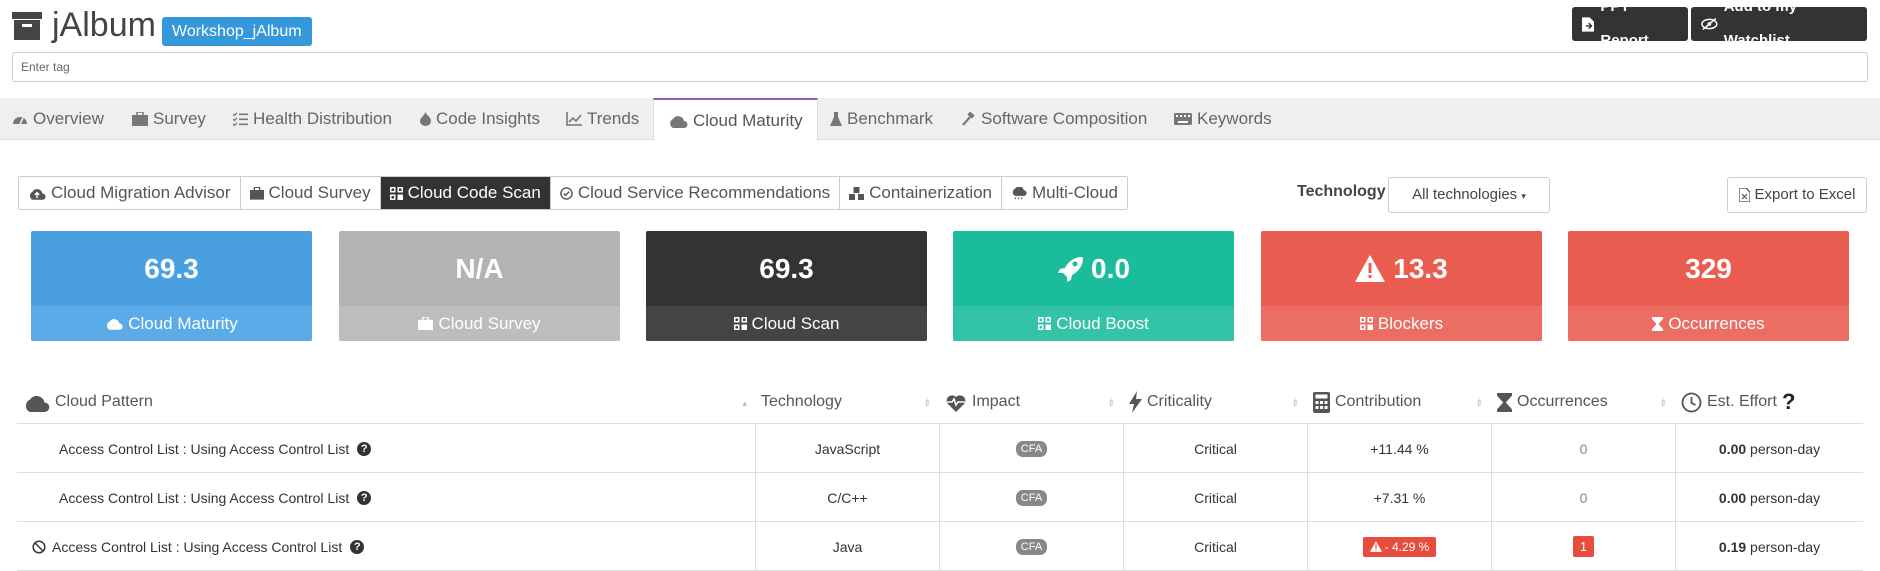 The width and height of the screenshot is (1880, 571). Describe the element at coordinates (1504, 402) in the screenshot. I see `hourglass-icon` at that location.